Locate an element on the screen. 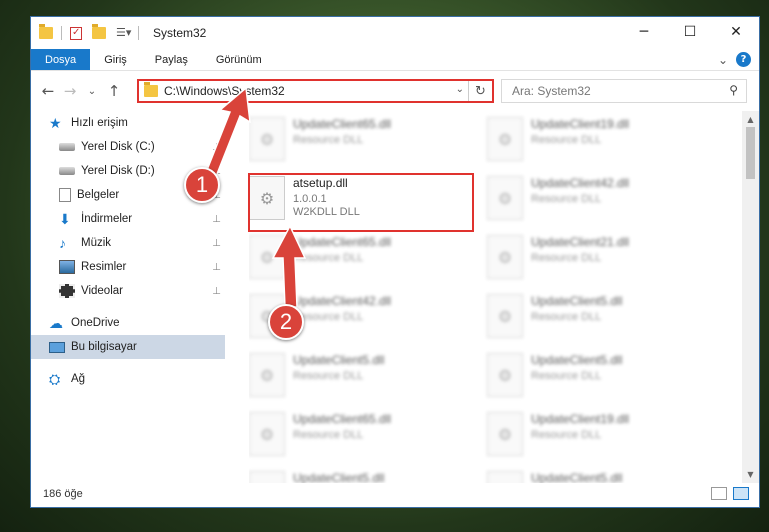 This screenshot has height=532, width=769. network-icon: ⛭ is located at coordinates (55, 379).